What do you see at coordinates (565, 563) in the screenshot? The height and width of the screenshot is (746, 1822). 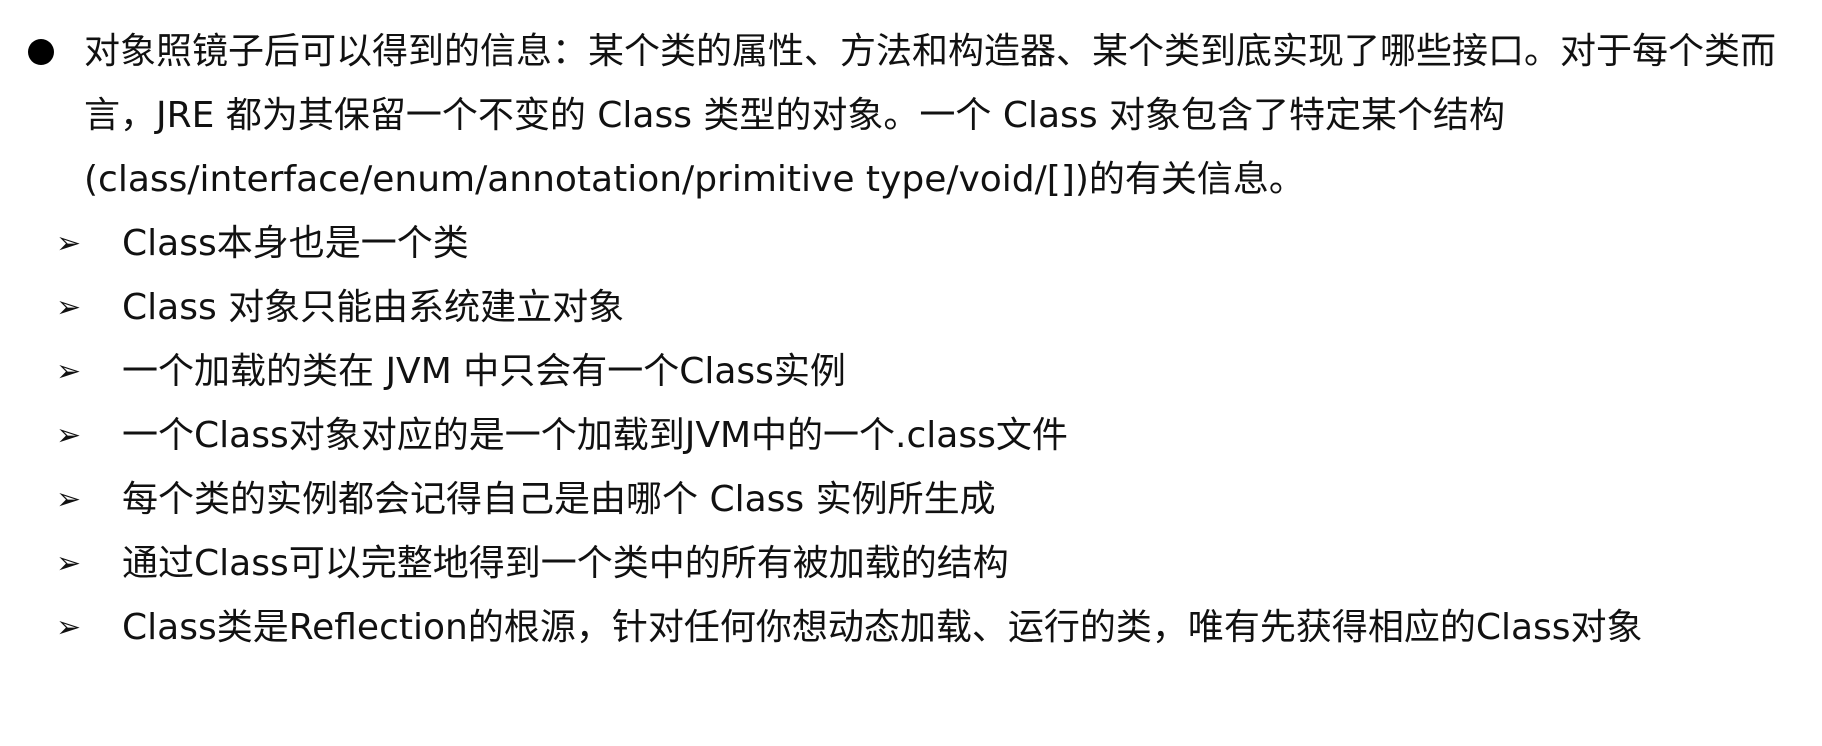 I see `list-item-text: 通过Class可以完整地得到一个类中的所有被加载的结构` at bounding box center [565, 563].